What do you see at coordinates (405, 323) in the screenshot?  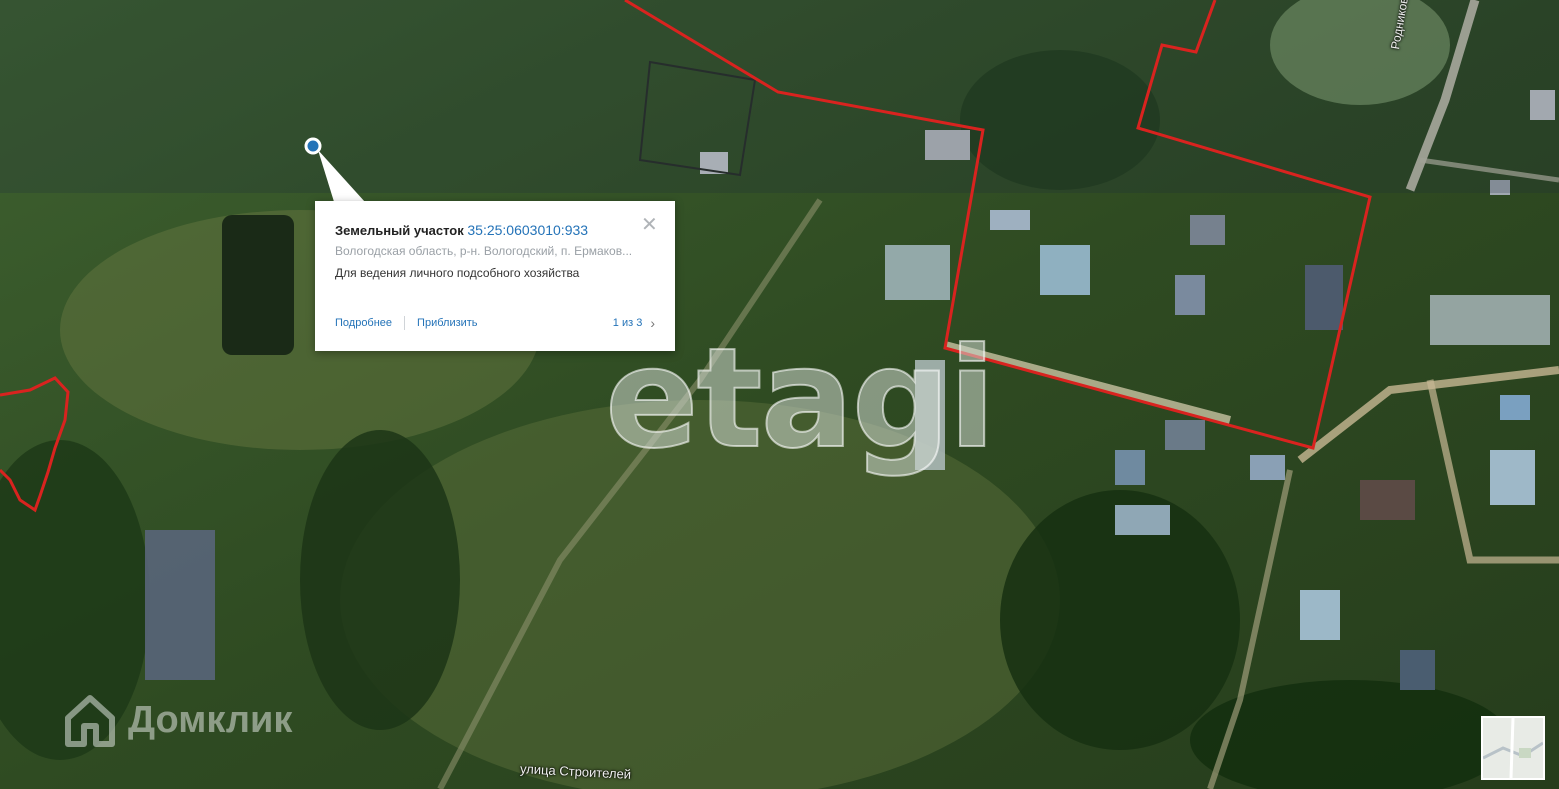 I see `footer-divider` at bounding box center [405, 323].